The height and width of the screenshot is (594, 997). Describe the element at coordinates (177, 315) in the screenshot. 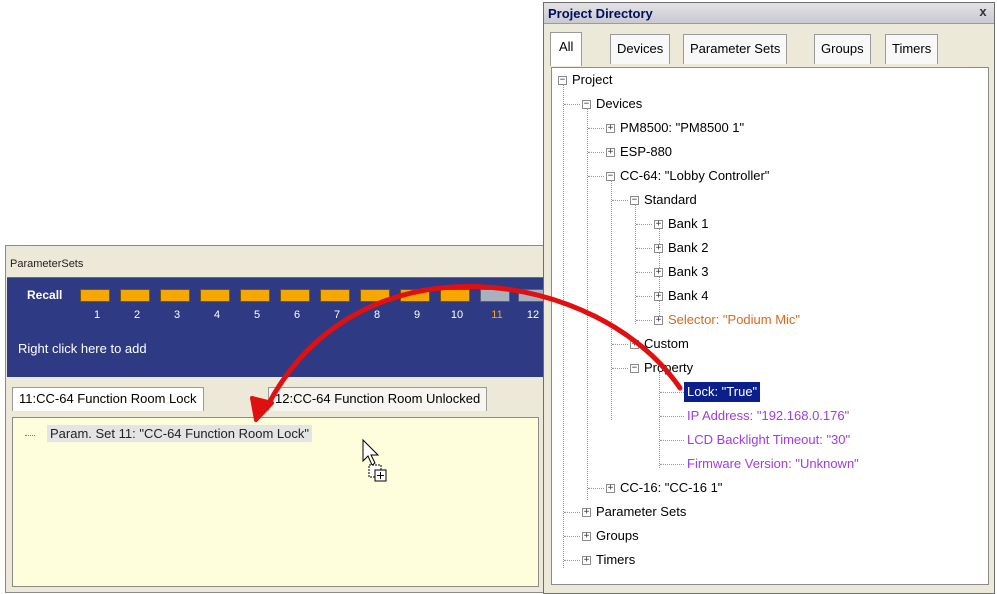

I see `recall-number: 3` at that location.